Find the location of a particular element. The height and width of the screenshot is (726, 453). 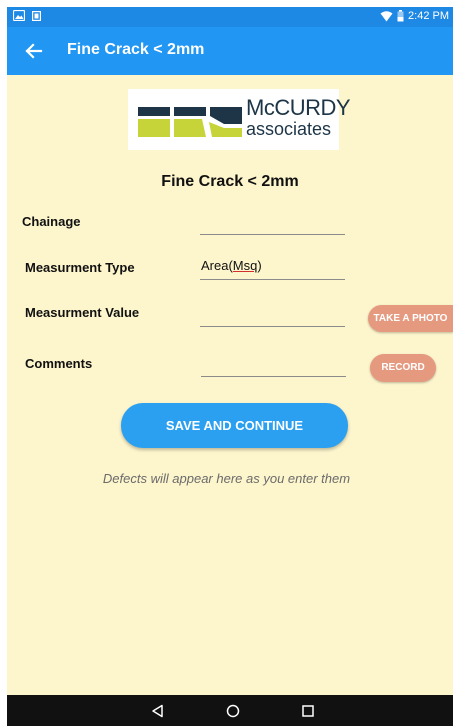

status-right-icons: 2:42 PM is located at coordinates (414, 16).